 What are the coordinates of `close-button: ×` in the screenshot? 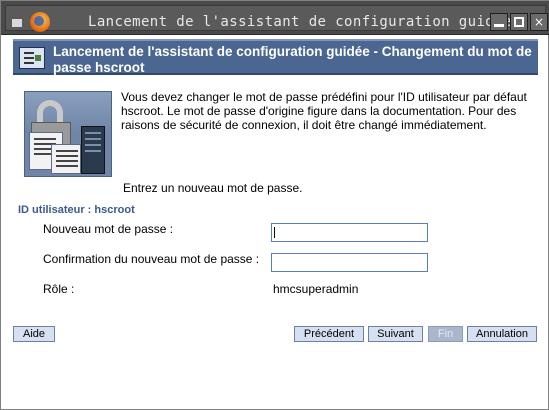 It's located at (539, 22).